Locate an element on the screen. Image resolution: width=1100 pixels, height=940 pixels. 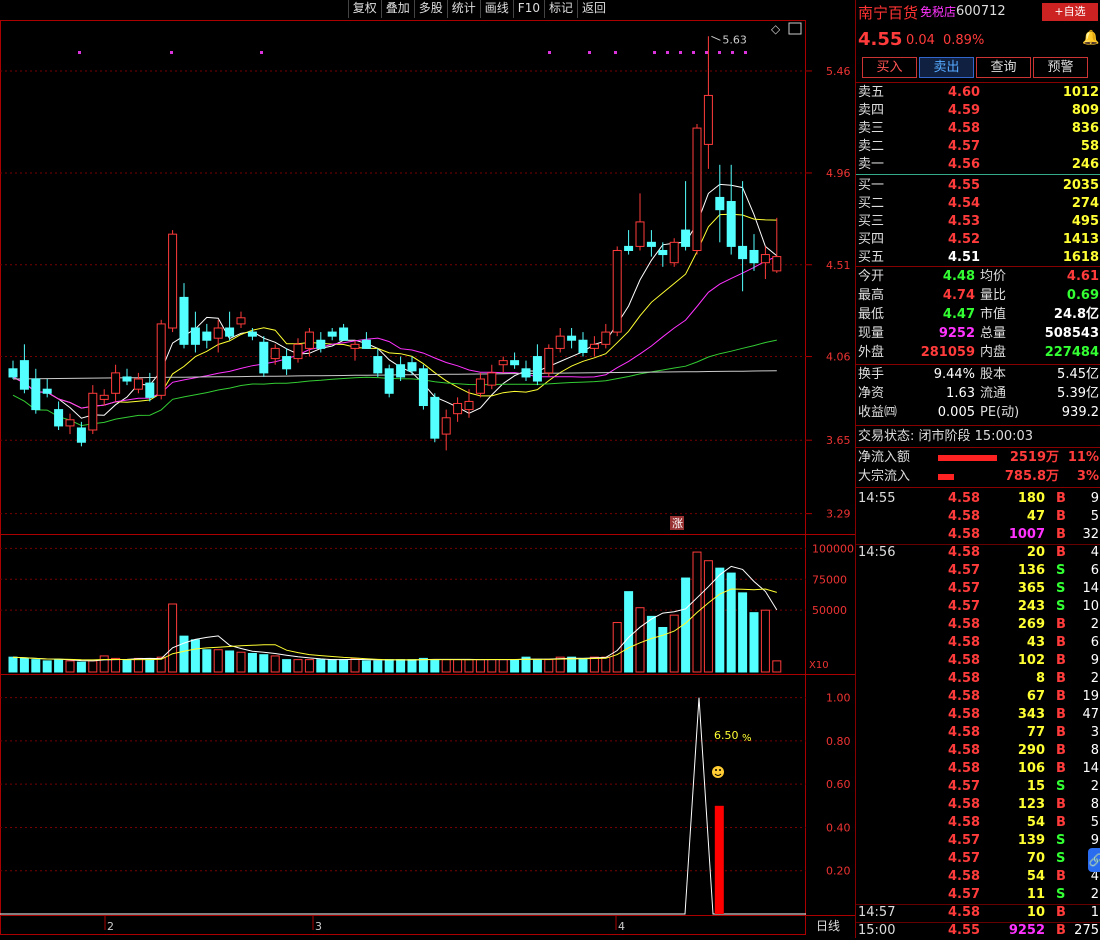
toolbar-button-7: 返回 is located at coordinates (593, 9).